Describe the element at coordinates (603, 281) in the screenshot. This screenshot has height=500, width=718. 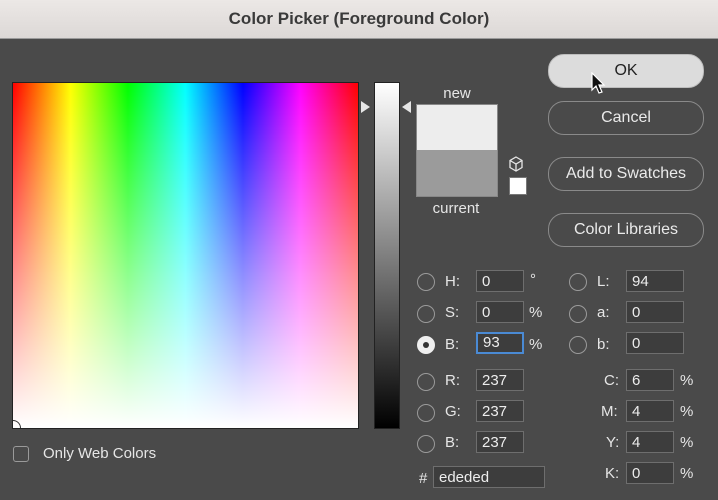
I see `lightness-label: L:` at that location.